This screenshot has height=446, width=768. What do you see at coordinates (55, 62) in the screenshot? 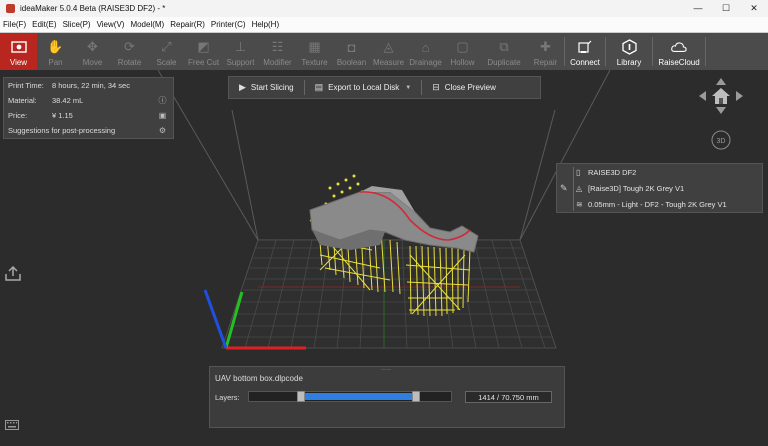
I see `pan-tool-label: Pan` at bounding box center [55, 62].